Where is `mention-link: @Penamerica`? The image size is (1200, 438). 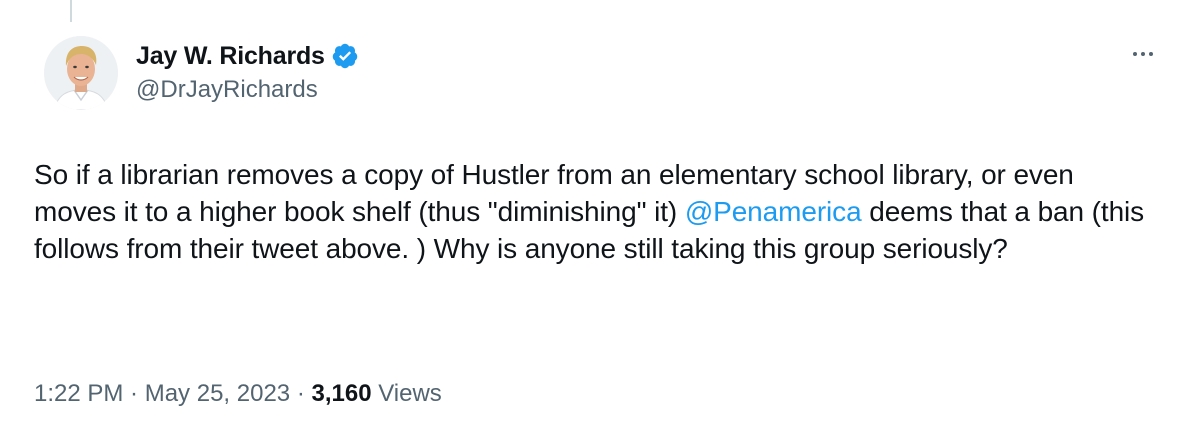 mention-link: @Penamerica is located at coordinates (773, 211).